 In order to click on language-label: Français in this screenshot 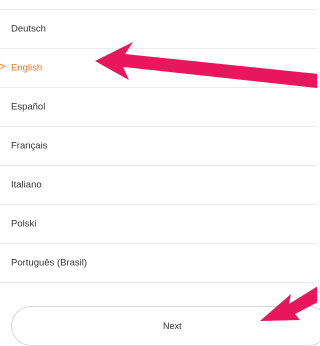, I will do `click(29, 146)`.